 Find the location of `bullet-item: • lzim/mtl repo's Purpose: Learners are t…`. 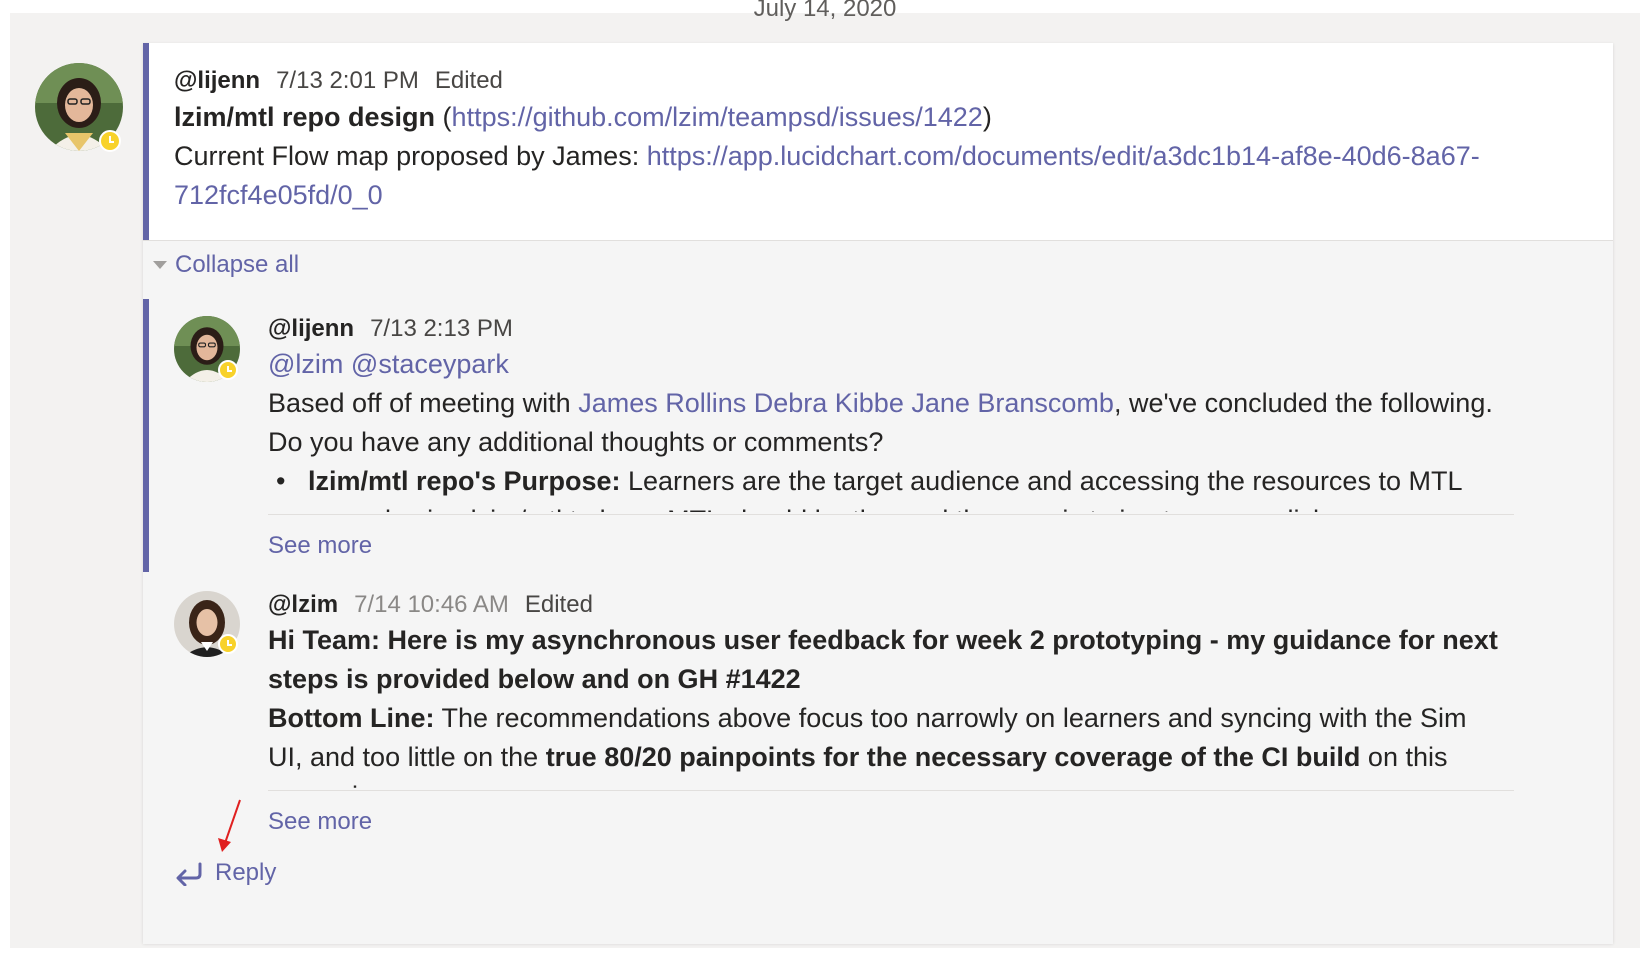

bullet-item: • lzim/mtl repo's Purpose: Learners are t… is located at coordinates (869, 481).